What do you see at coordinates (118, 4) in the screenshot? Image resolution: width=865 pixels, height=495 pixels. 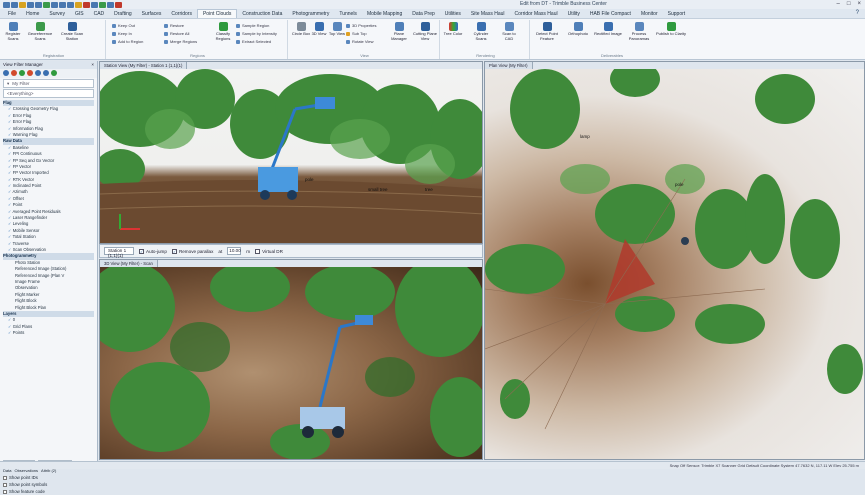 I see `alert-icon` at bounding box center [118, 4].